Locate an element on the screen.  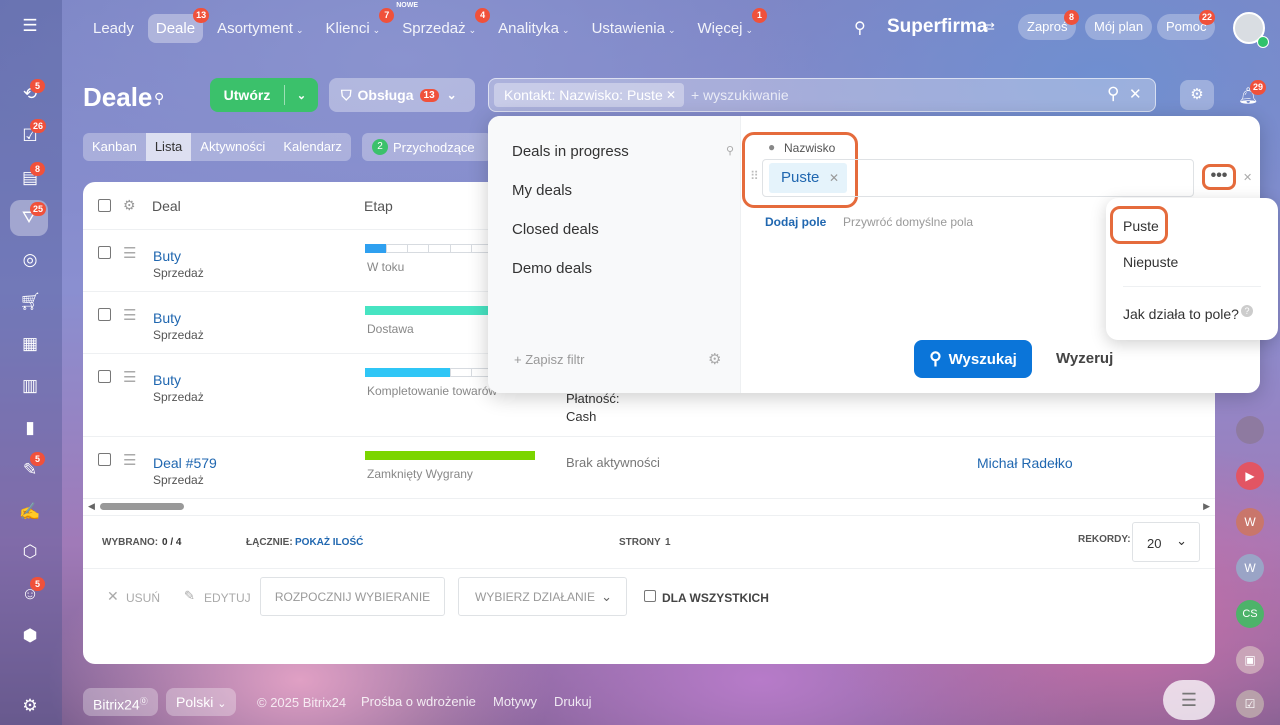
nav-item-5: Analityka ⌄ is located at coordinates (533, 28).